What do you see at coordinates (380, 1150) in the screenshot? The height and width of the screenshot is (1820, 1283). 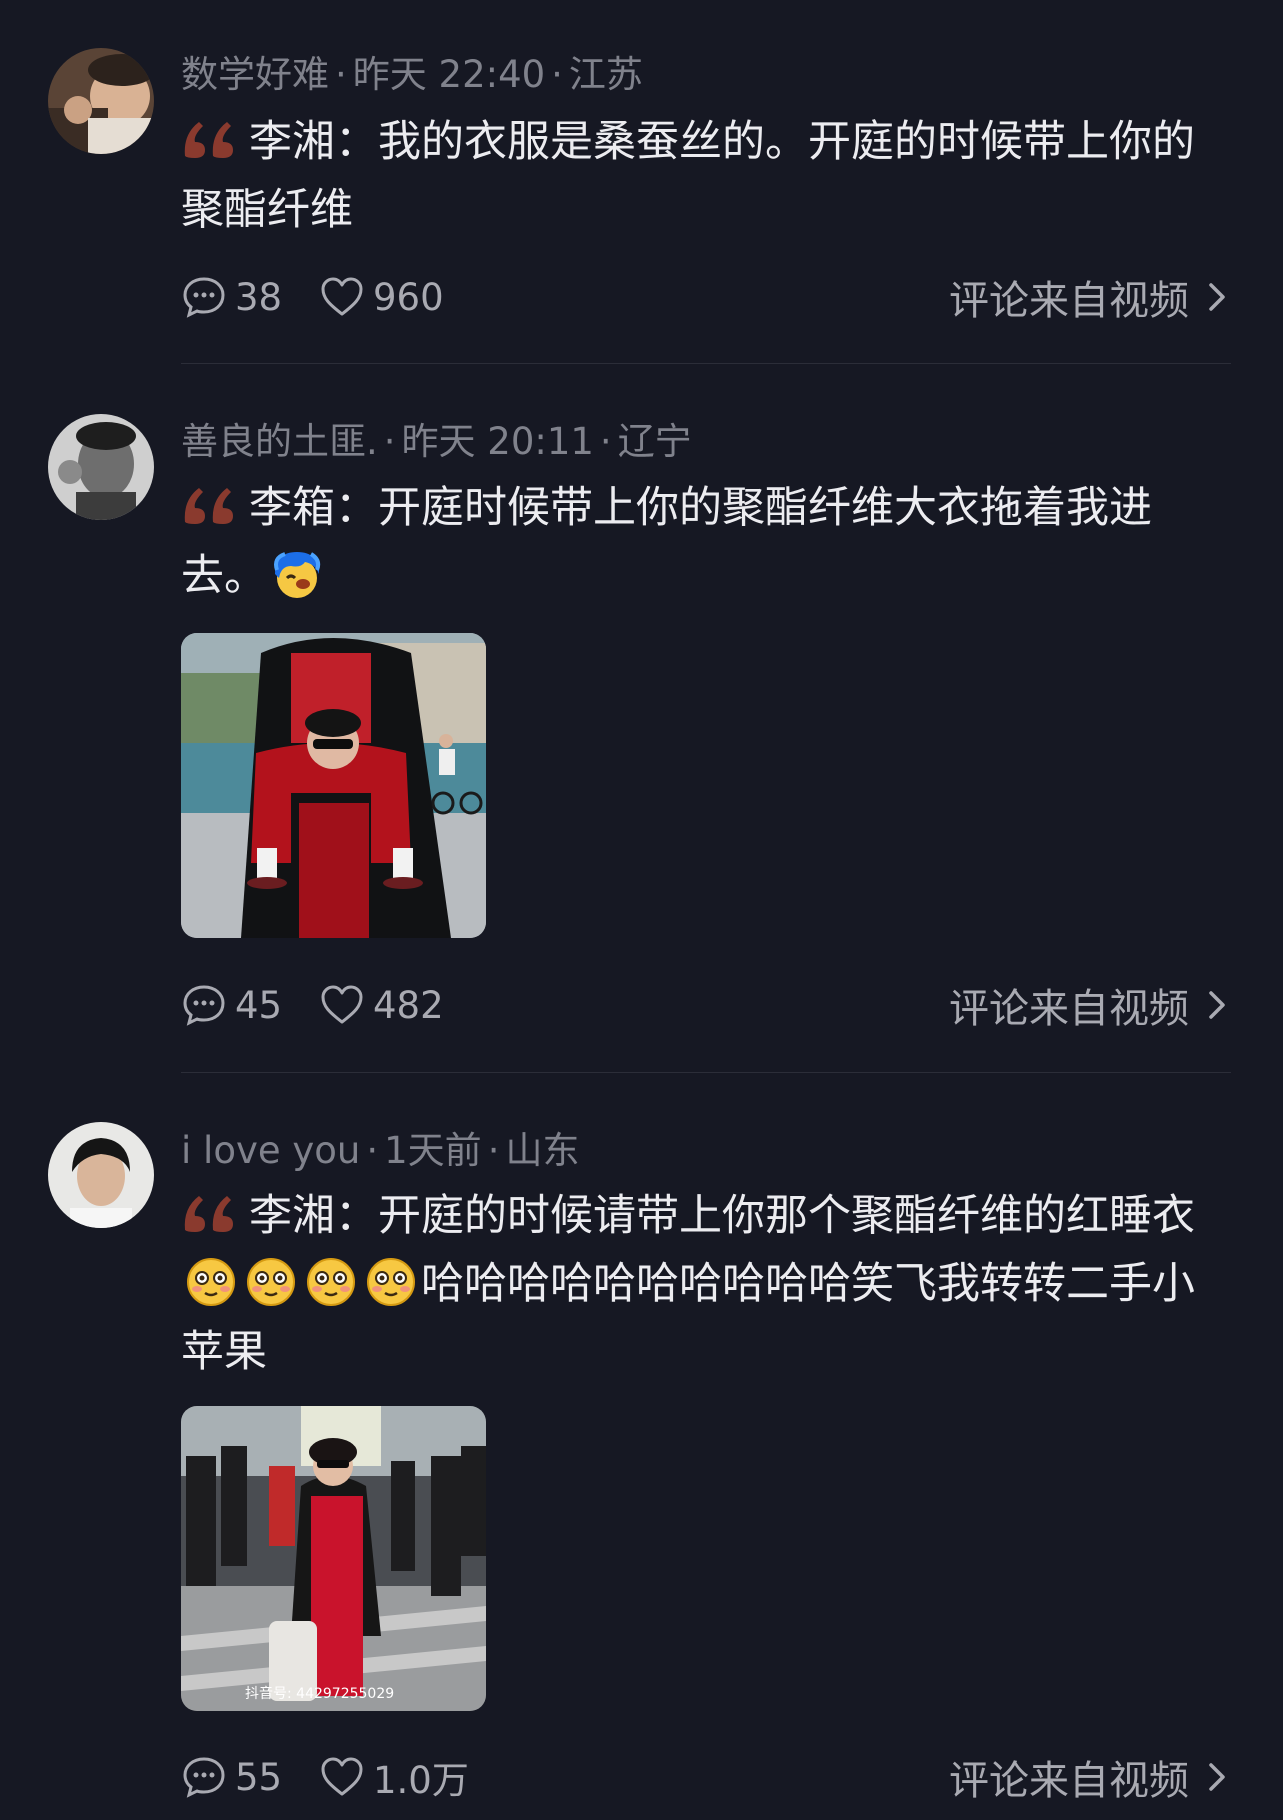 I see `comment-meta: i love you · 1天前 · 山东` at bounding box center [380, 1150].